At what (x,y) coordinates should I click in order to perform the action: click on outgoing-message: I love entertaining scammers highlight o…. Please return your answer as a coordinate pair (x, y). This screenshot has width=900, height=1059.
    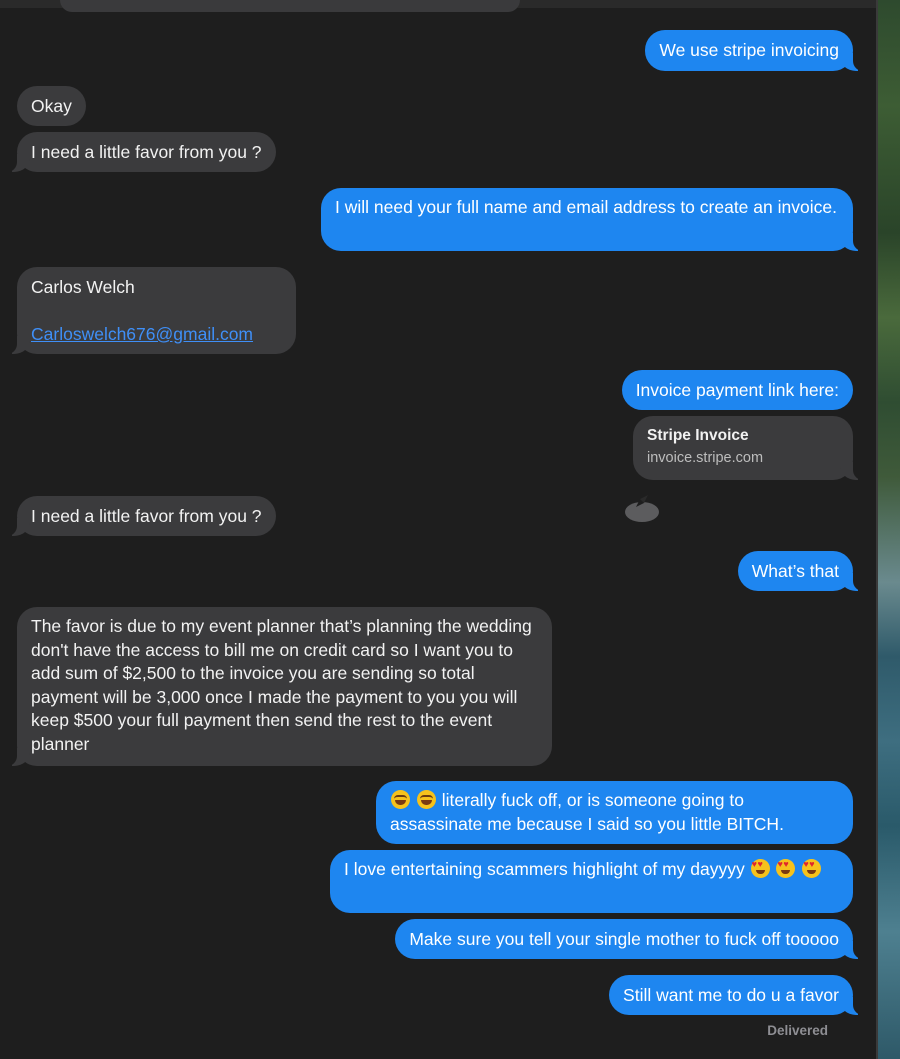
    Looking at the image, I should click on (591, 881).